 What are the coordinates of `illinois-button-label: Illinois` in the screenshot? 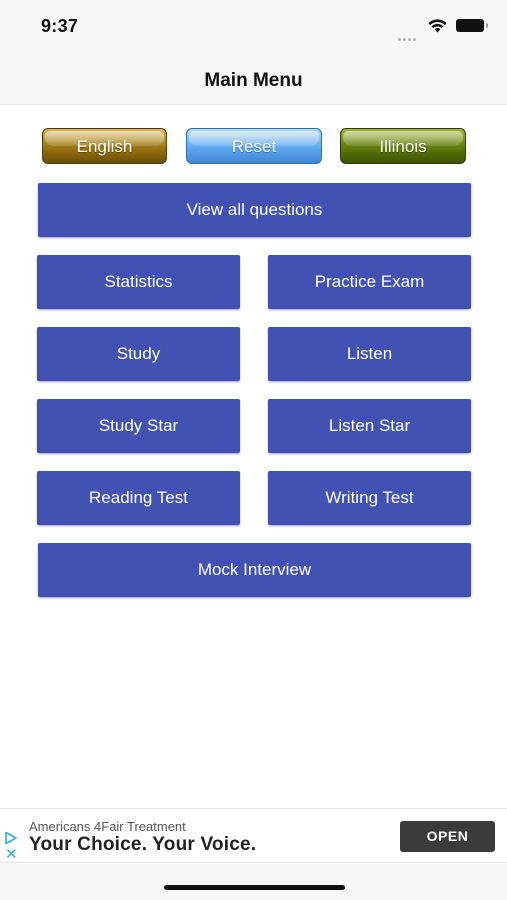 It's located at (403, 146).